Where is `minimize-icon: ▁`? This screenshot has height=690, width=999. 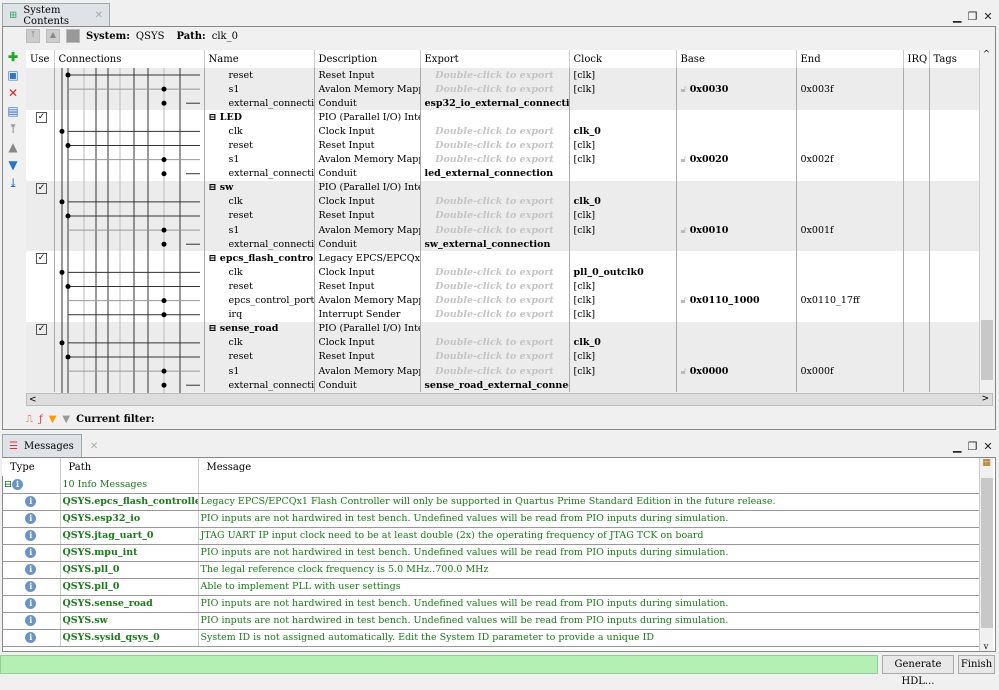 minimize-icon: ▁ is located at coordinates (957, 16).